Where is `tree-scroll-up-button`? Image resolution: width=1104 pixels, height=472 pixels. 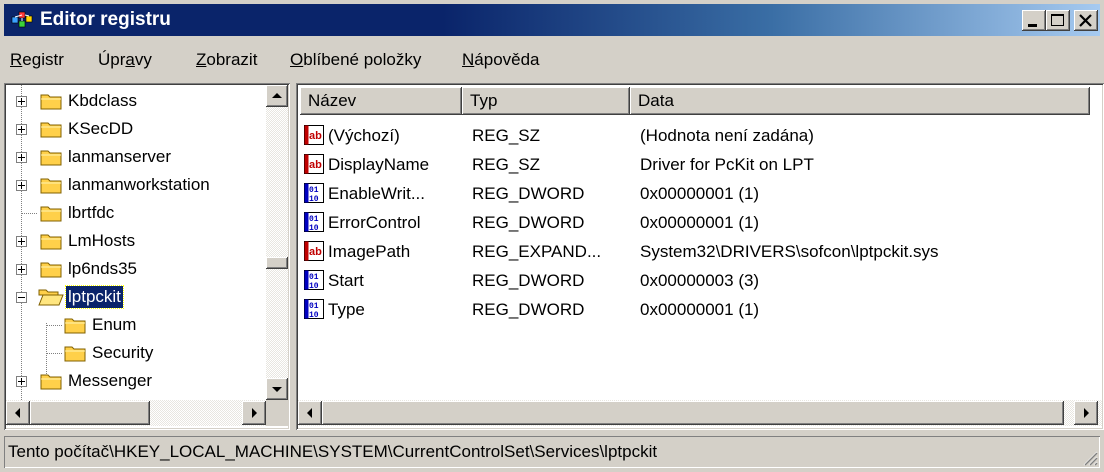 tree-scroll-up-button is located at coordinates (277, 96).